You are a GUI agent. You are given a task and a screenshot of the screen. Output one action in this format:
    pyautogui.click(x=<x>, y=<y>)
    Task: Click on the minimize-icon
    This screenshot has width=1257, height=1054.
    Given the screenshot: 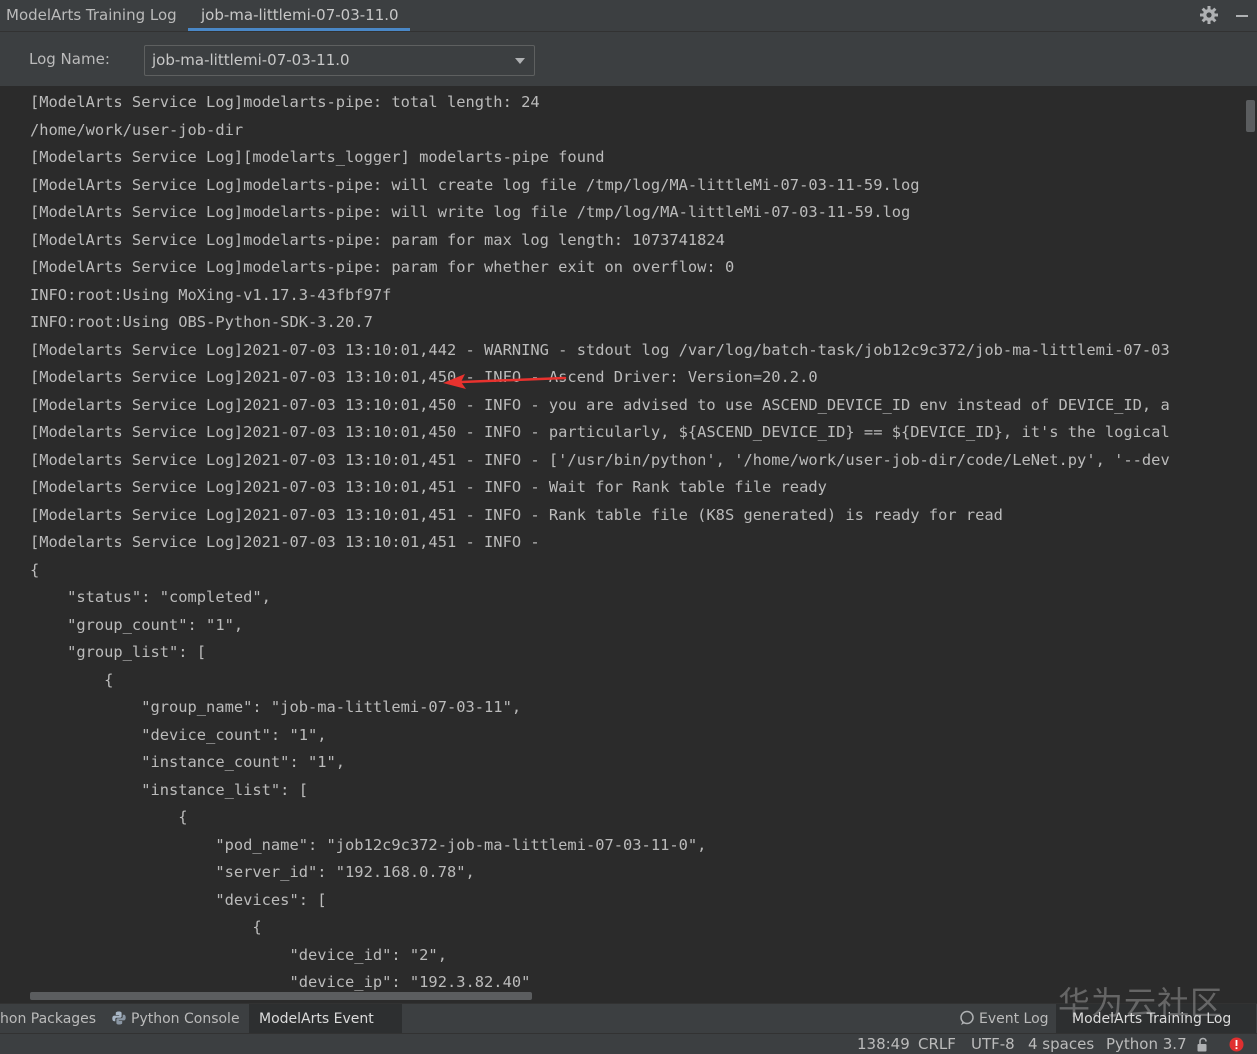 What is the action you would take?
    pyautogui.click(x=1242, y=16)
    